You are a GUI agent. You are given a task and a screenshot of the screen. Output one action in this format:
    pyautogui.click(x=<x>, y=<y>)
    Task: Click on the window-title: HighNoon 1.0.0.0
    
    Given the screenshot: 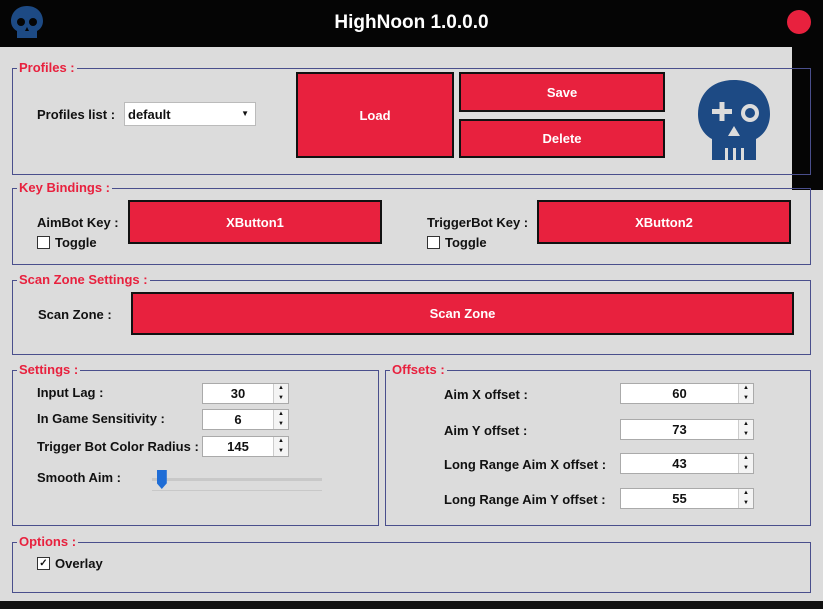 What is the action you would take?
    pyautogui.click(x=411, y=22)
    